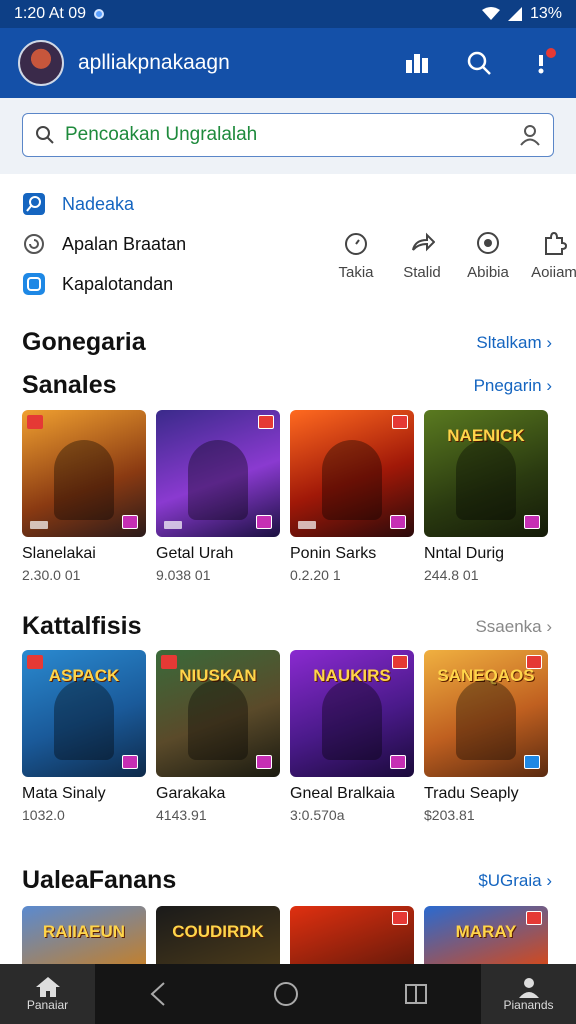 The height and width of the screenshot is (1024, 576). I want to click on game-card: ASPACK Mata Sinaly 1032.0, so click(84, 736).